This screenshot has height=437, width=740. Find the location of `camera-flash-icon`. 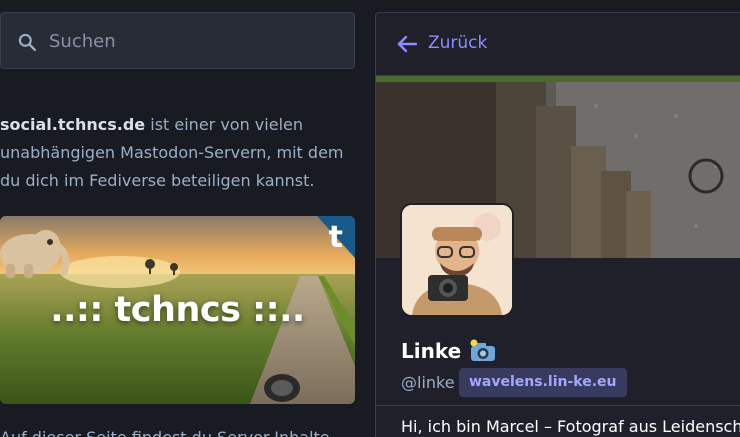

camera-flash-icon is located at coordinates (483, 350).